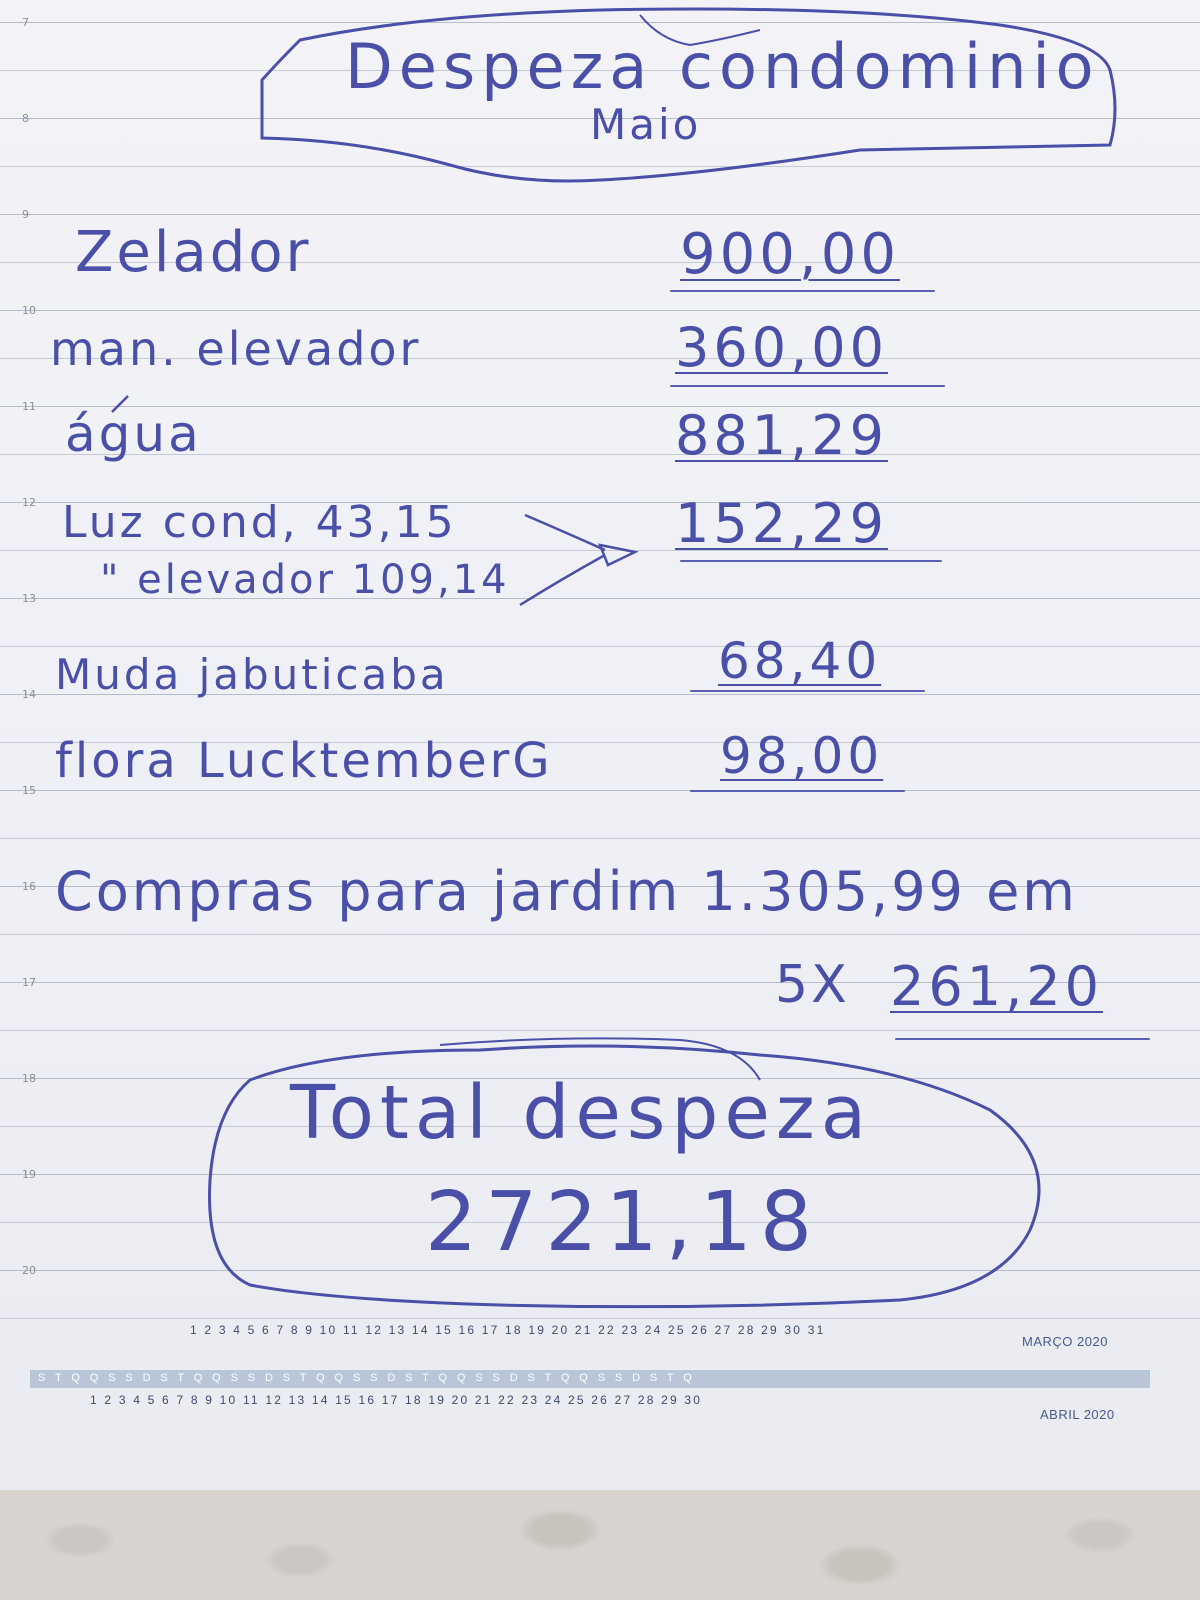 The height and width of the screenshot is (1600, 1200). What do you see at coordinates (790, 254) in the screenshot?
I see `item-amount: 900,00` at bounding box center [790, 254].